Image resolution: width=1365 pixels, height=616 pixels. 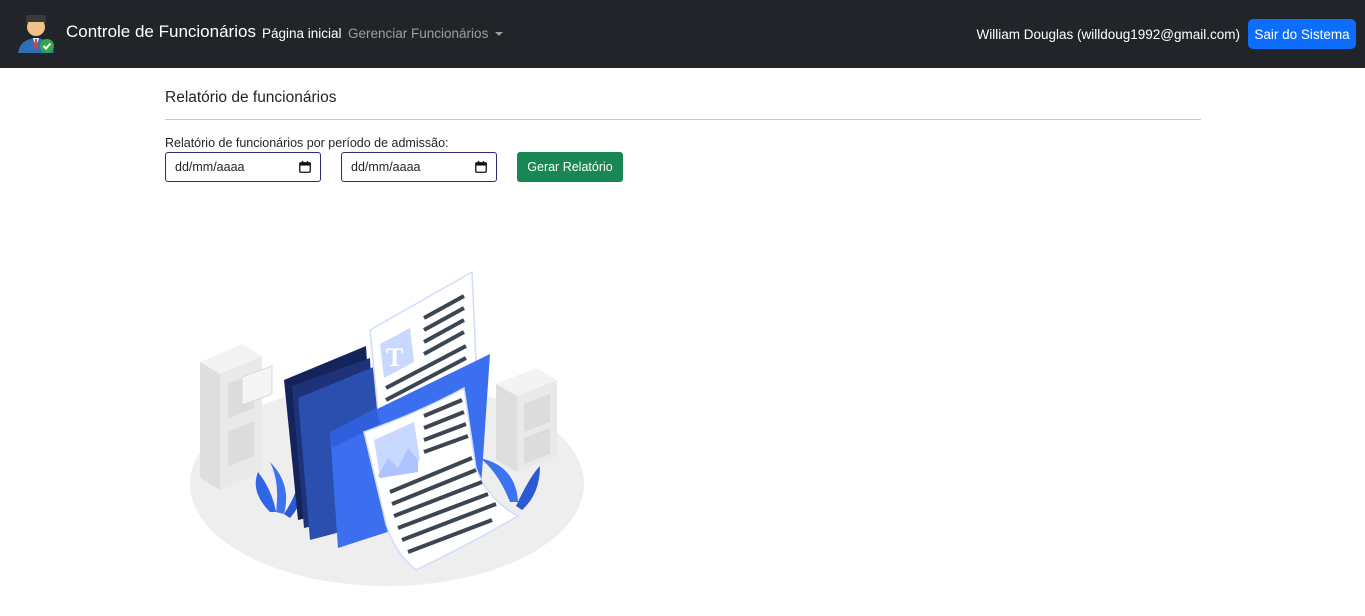 What do you see at coordinates (418, 33) in the screenshot?
I see `nav-manage-label: Gerenciar Funcionários` at bounding box center [418, 33].